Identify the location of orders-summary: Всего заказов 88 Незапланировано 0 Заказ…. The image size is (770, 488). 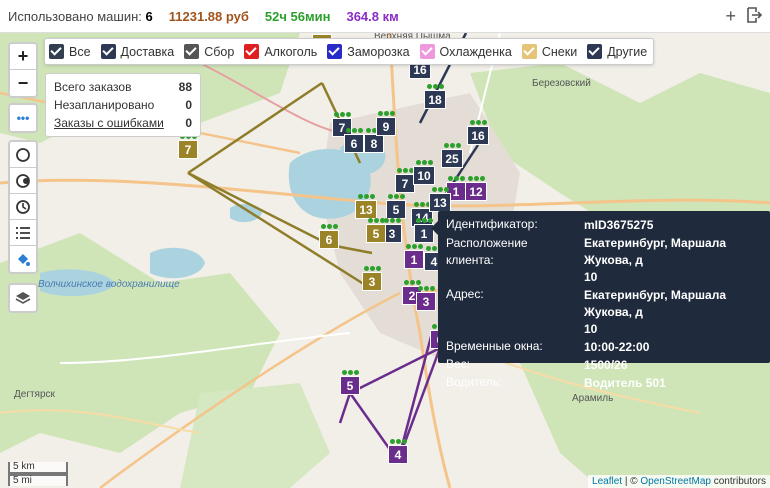
(123, 105).